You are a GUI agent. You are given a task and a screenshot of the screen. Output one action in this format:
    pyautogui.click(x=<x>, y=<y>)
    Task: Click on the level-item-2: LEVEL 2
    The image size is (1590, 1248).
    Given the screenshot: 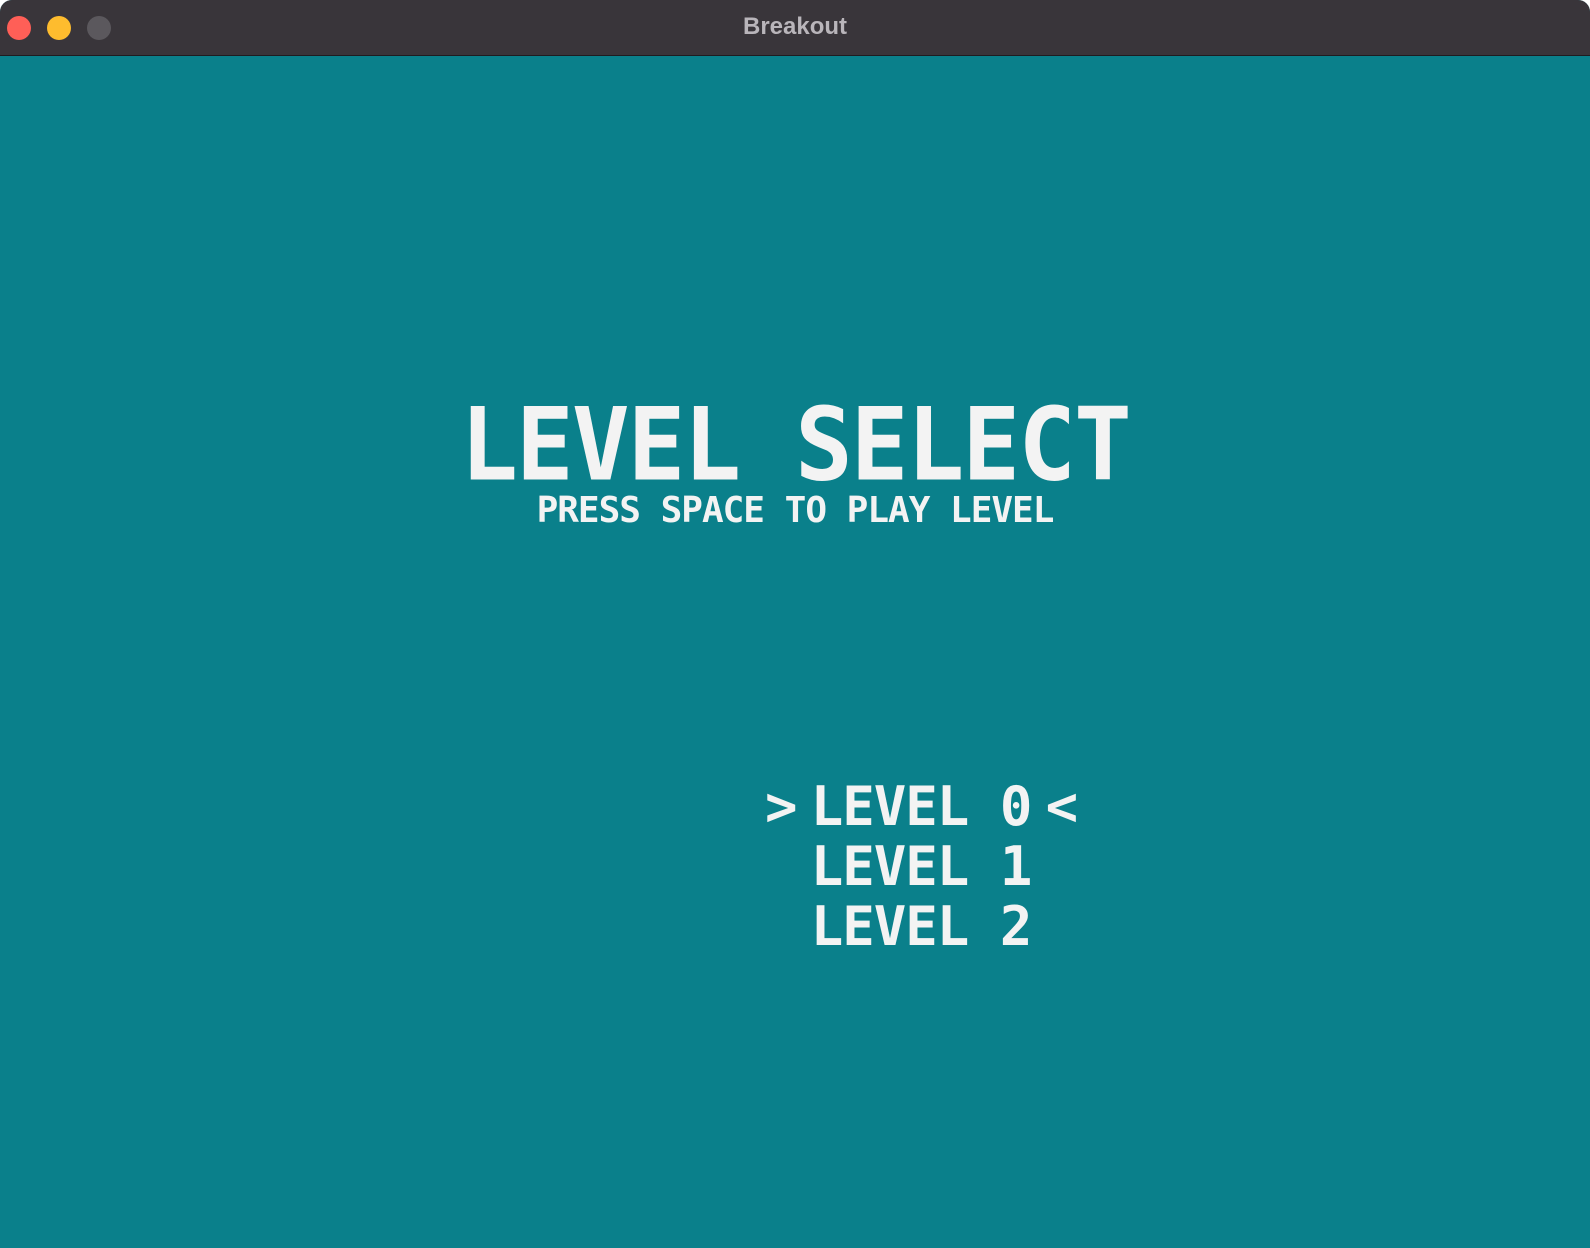 What is the action you would take?
    pyautogui.click(x=795, y=897)
    